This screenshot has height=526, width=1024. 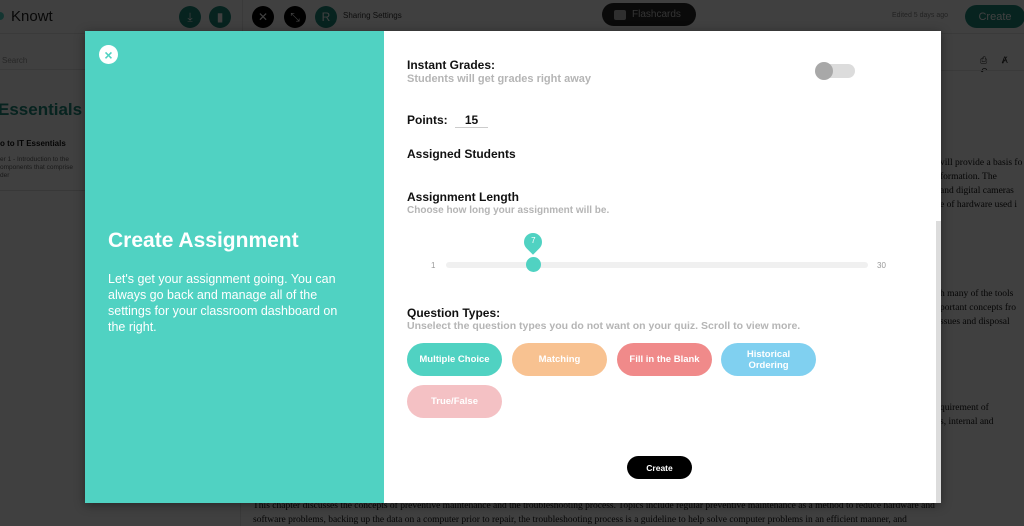 I want to click on question-type-true-false: True/False, so click(x=454, y=401).